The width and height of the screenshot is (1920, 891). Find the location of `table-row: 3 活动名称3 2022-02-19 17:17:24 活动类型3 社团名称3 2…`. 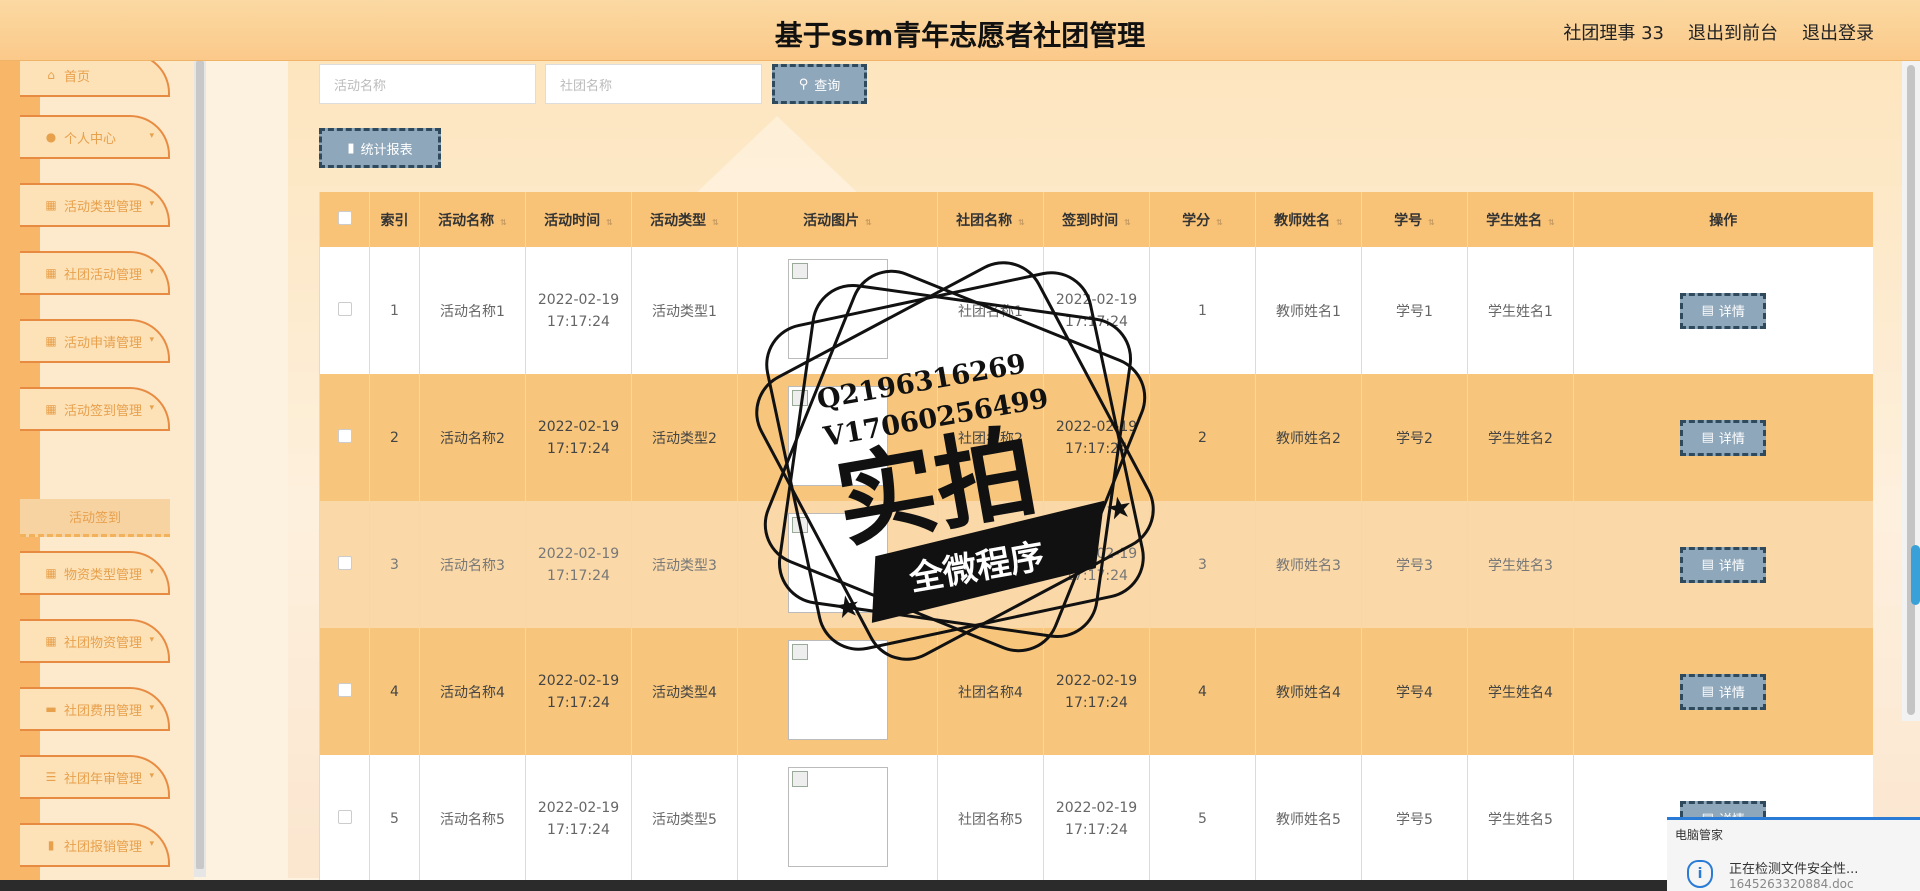

table-row: 3 活动名称3 2022-02-19 17:17:24 活动类型3 社团名称3 2… is located at coordinates (1096, 564).